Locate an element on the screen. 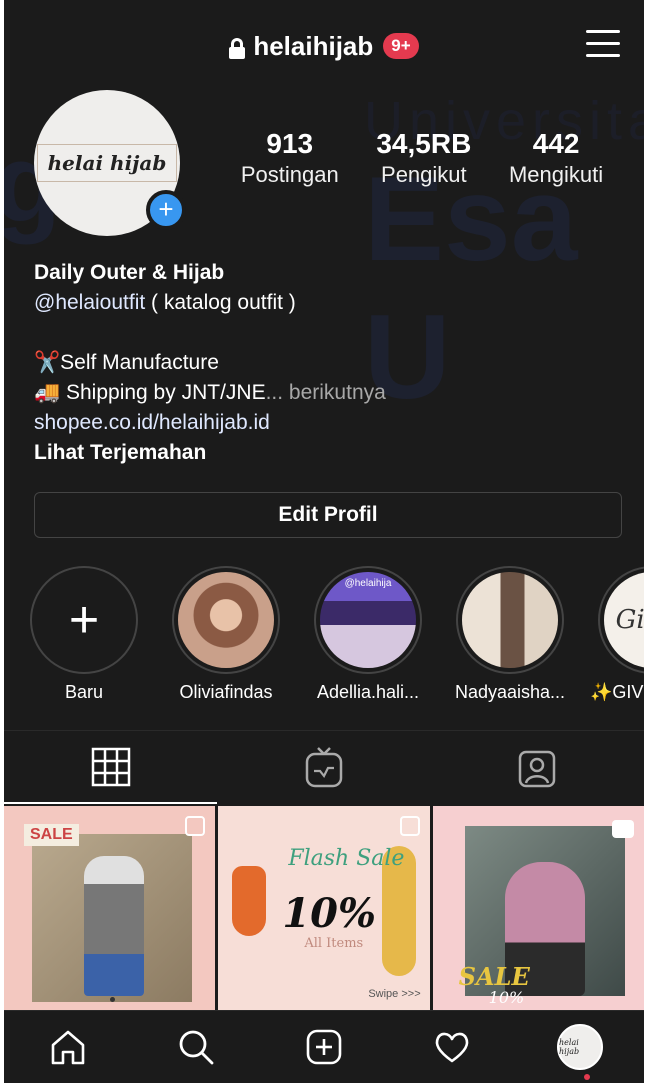  highlight-item: Oliviafindas is located at coordinates (226, 634).